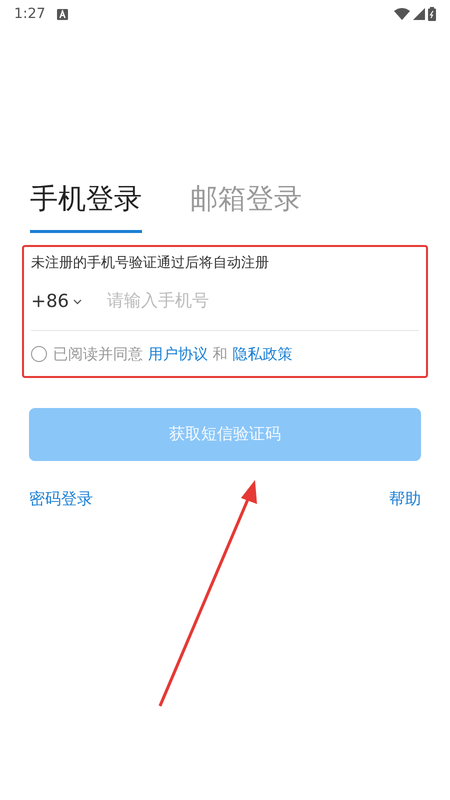 Image resolution: width=450 pixels, height=800 pixels. What do you see at coordinates (69, 301) in the screenshot?
I see `country-code-dropdown: +86` at bounding box center [69, 301].